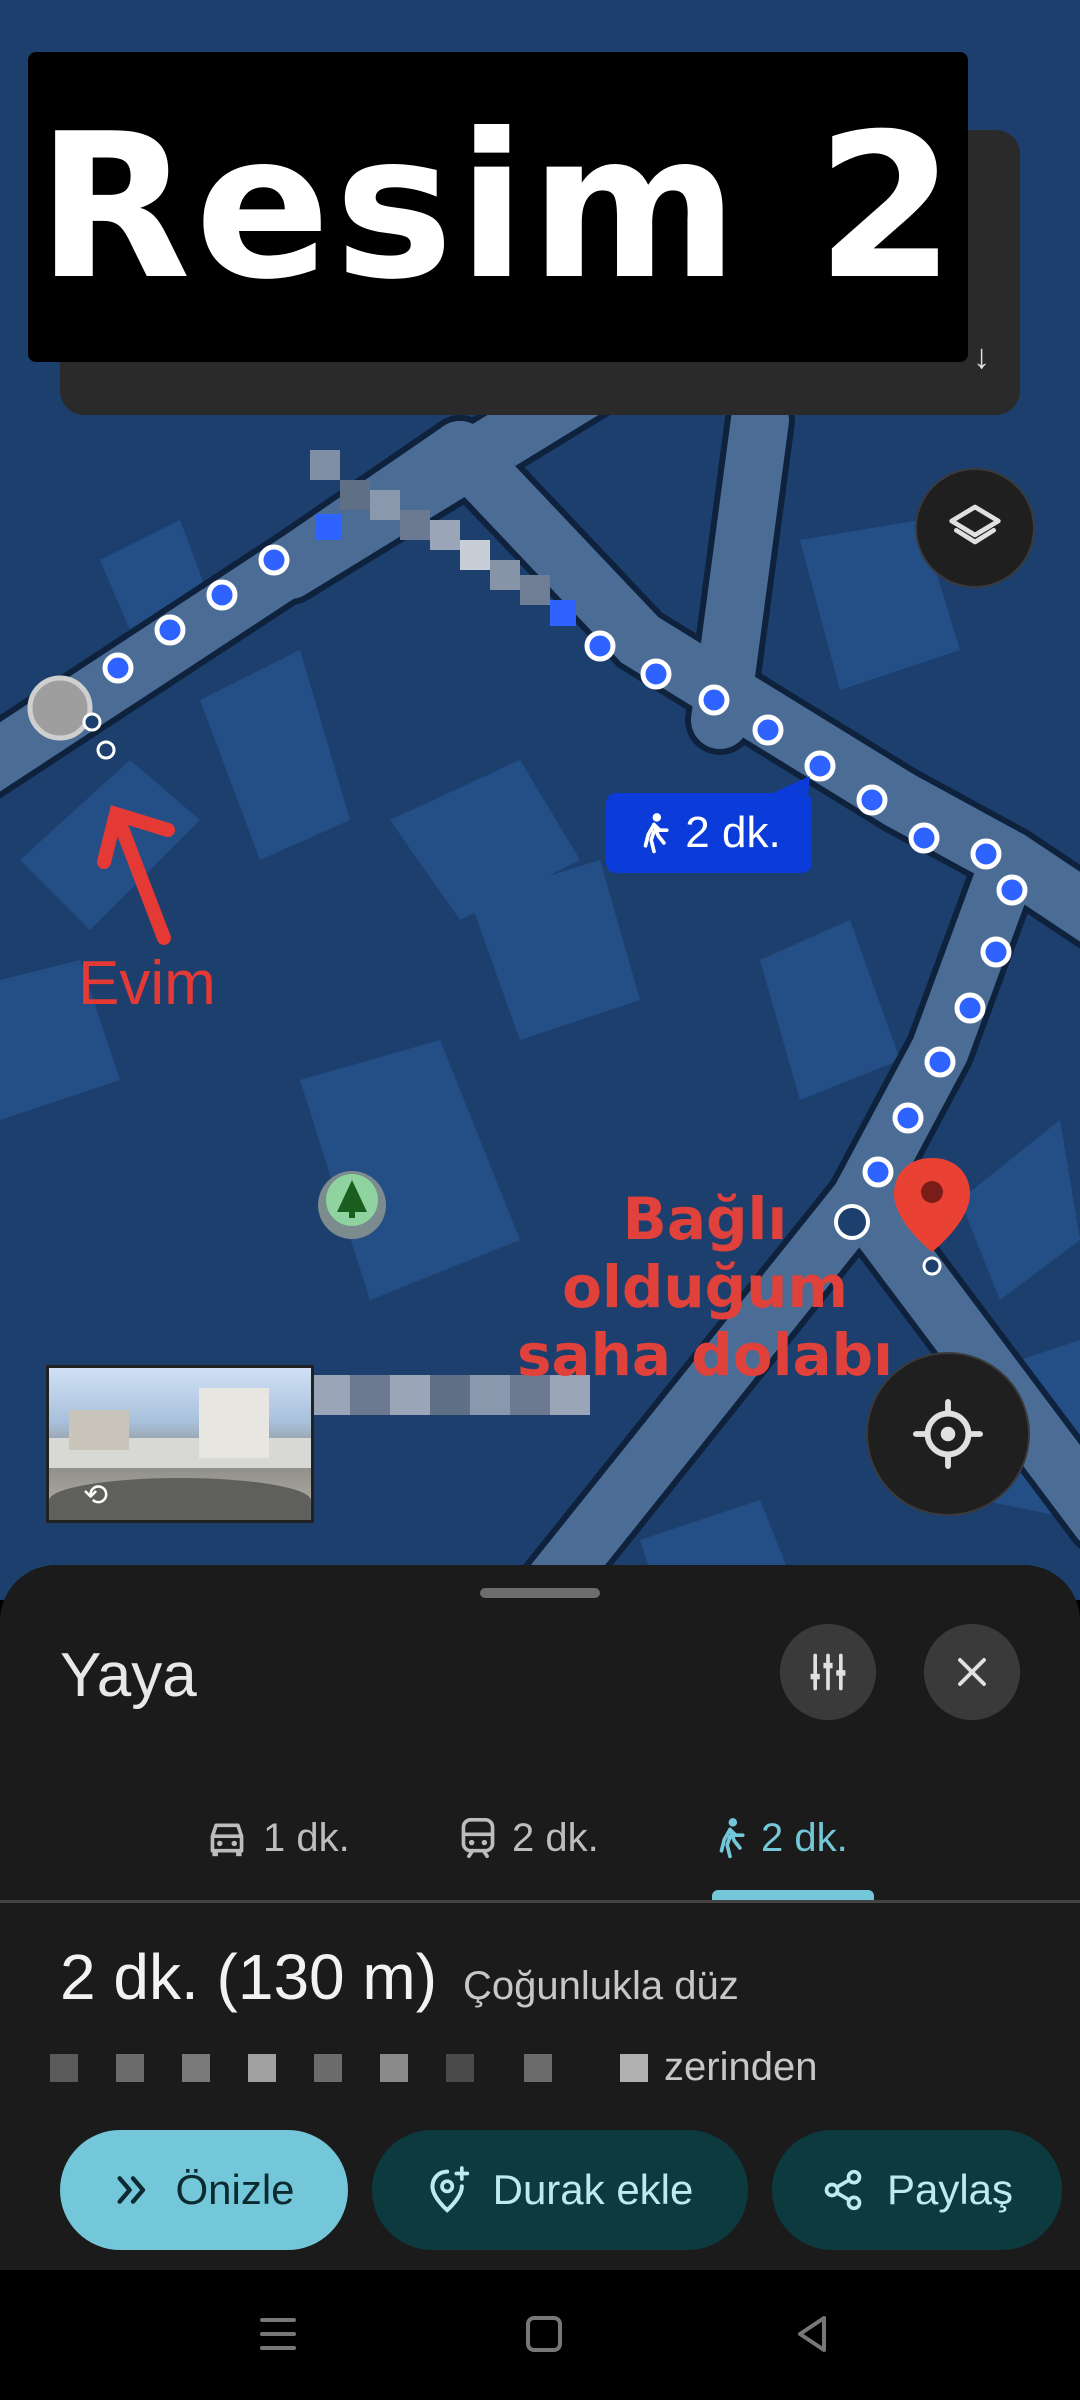 This screenshot has width=1080, height=2400. I want to click on route-duration: 2 dk. (130 m), so click(249, 1977).